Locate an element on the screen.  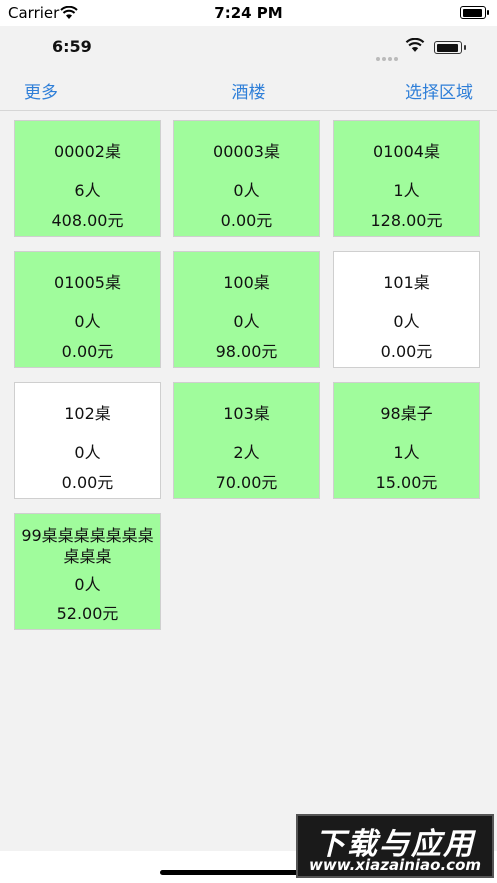
status-time: 7:24 PM is located at coordinates (248, 13).